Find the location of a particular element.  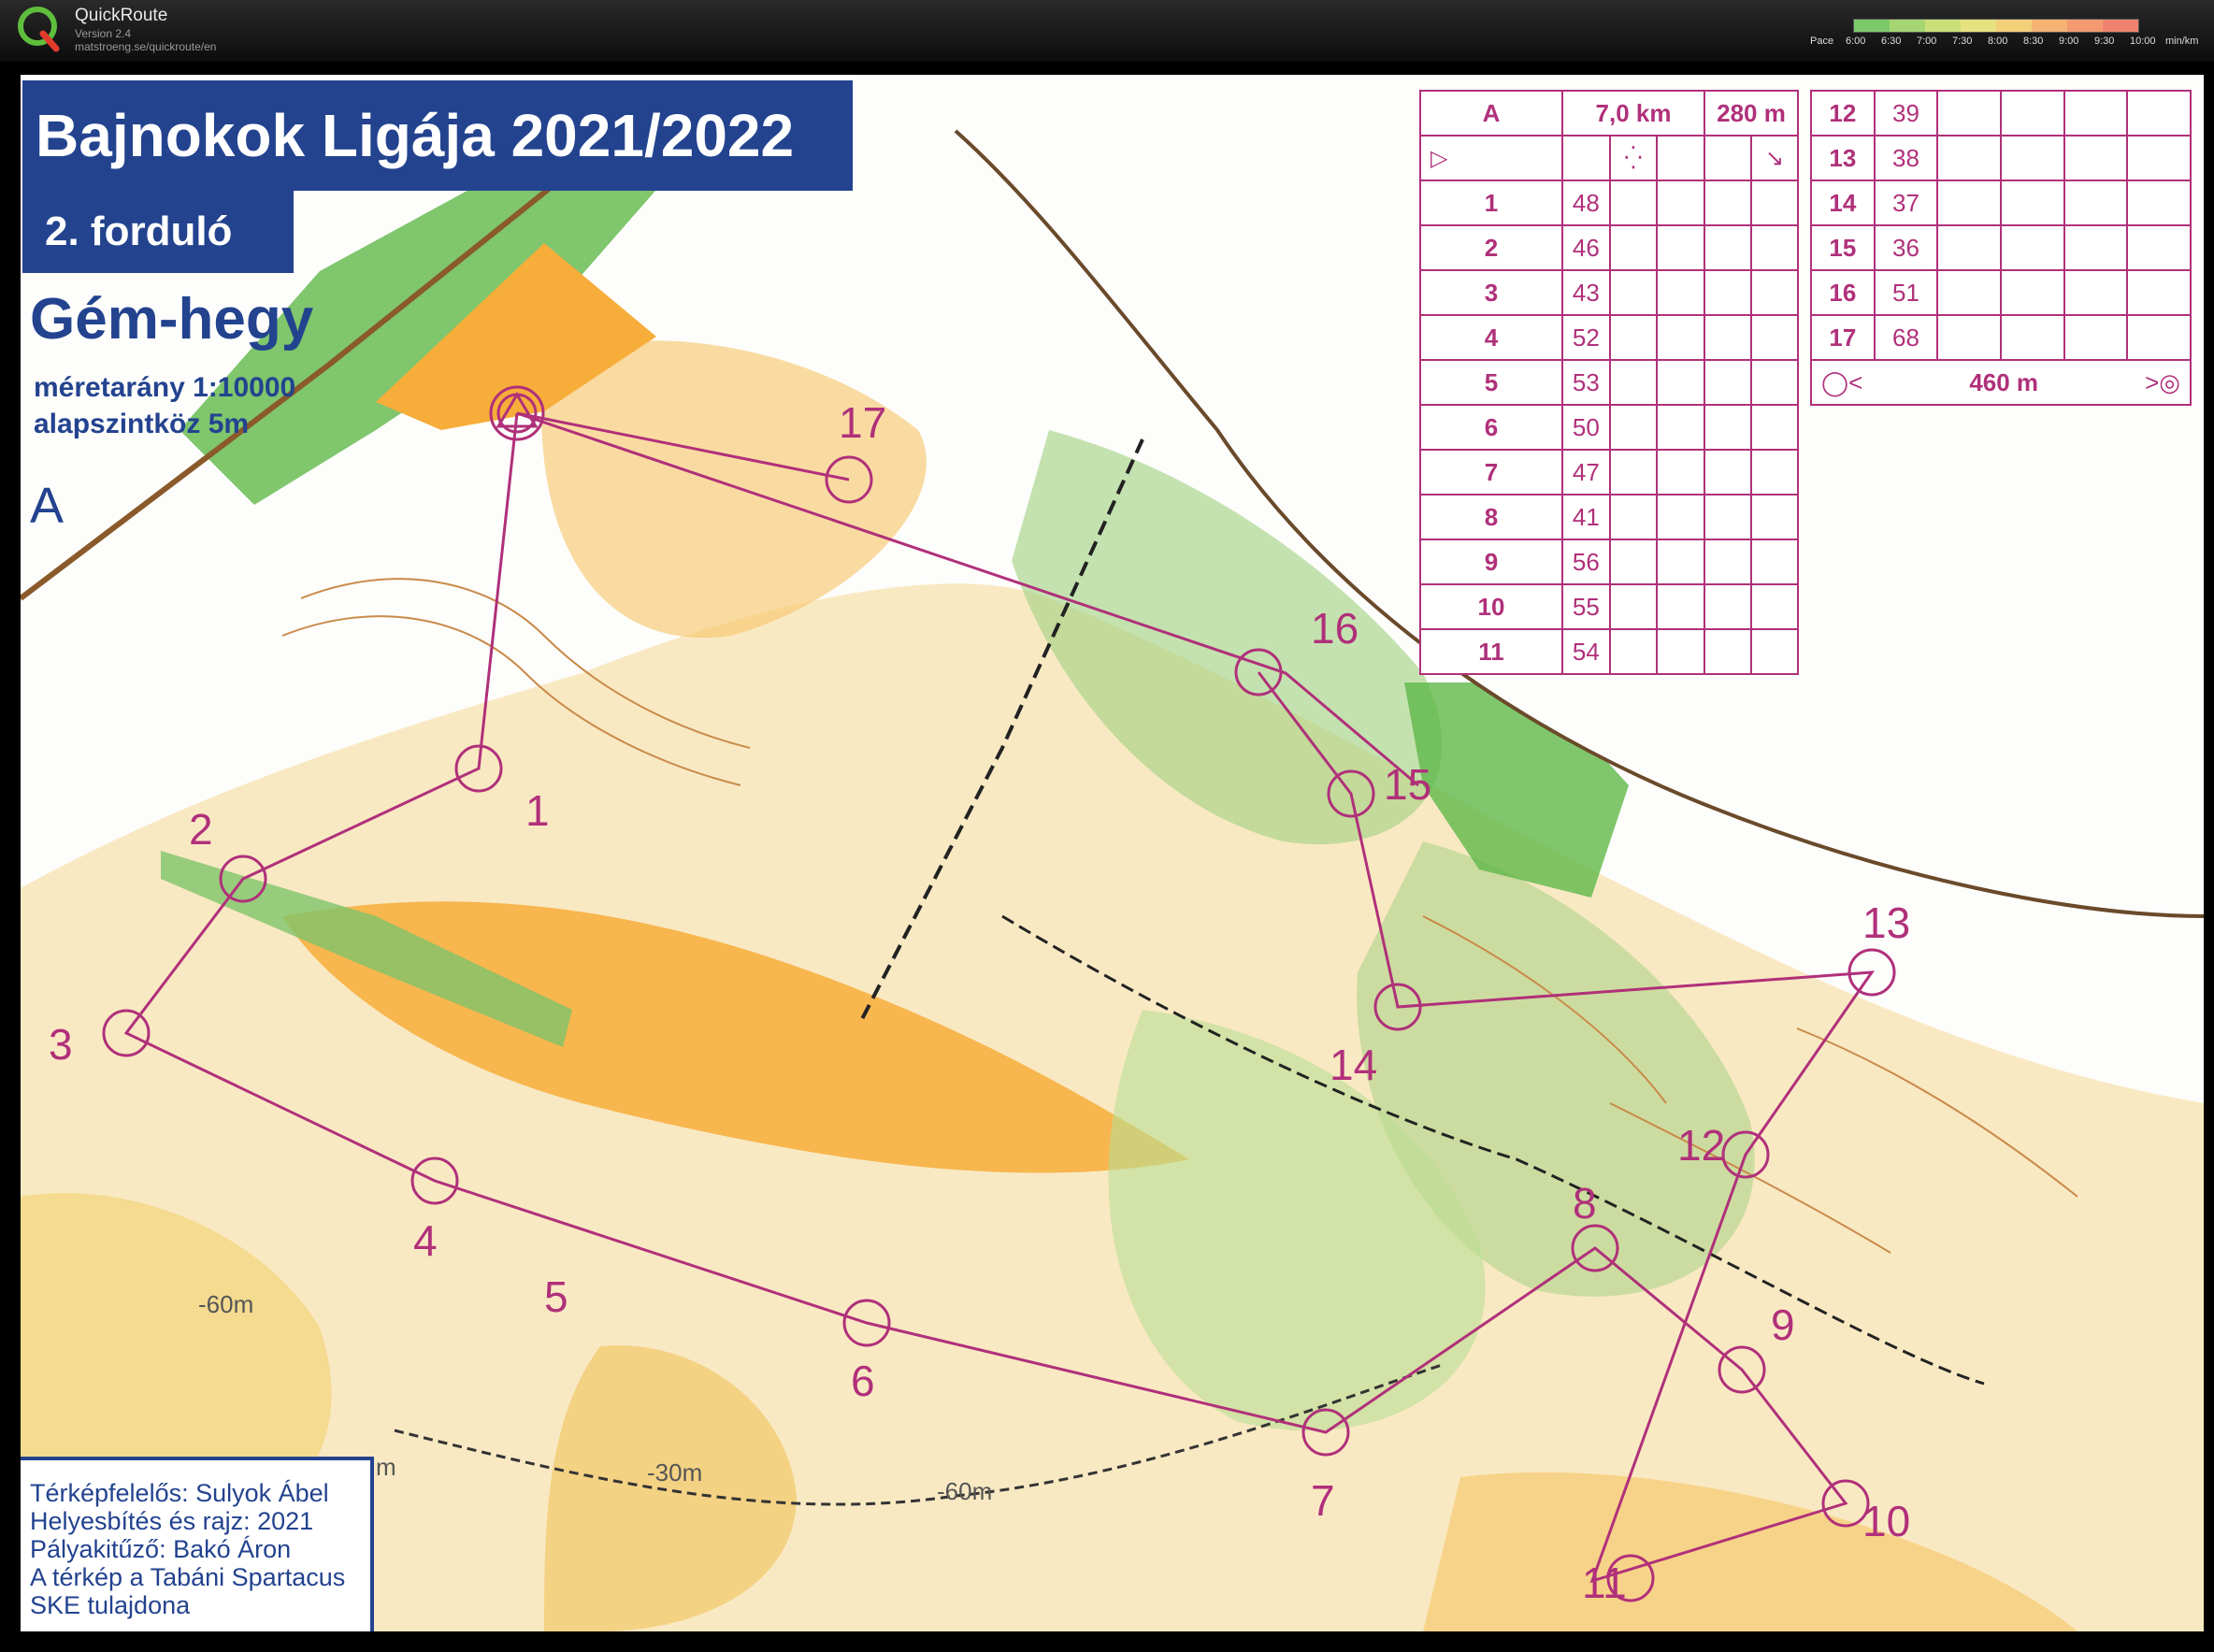

pace-tick-label: 8:00 is located at coordinates (1998, 42).